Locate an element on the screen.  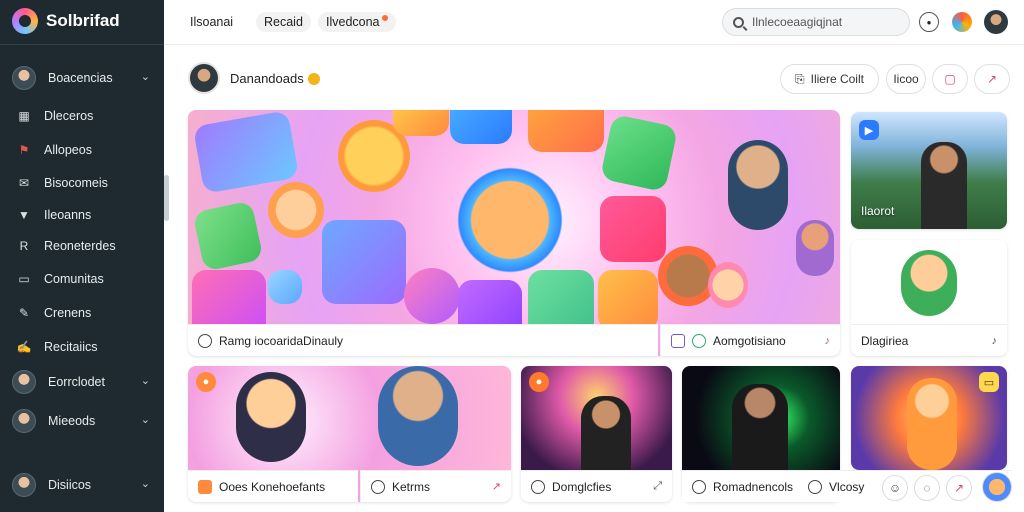
record-button: ▢ is located at coordinates (950, 79).